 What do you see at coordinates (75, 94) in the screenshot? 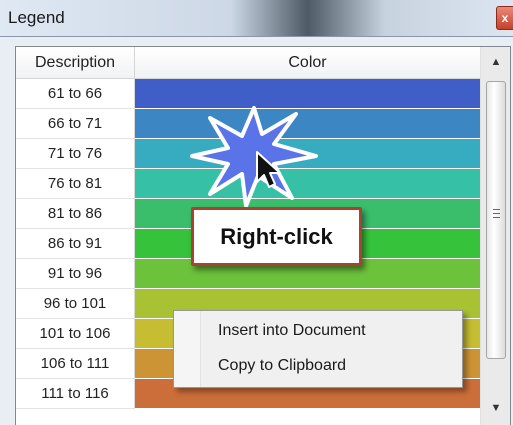
I see `description-cell: 61 to 66` at bounding box center [75, 94].